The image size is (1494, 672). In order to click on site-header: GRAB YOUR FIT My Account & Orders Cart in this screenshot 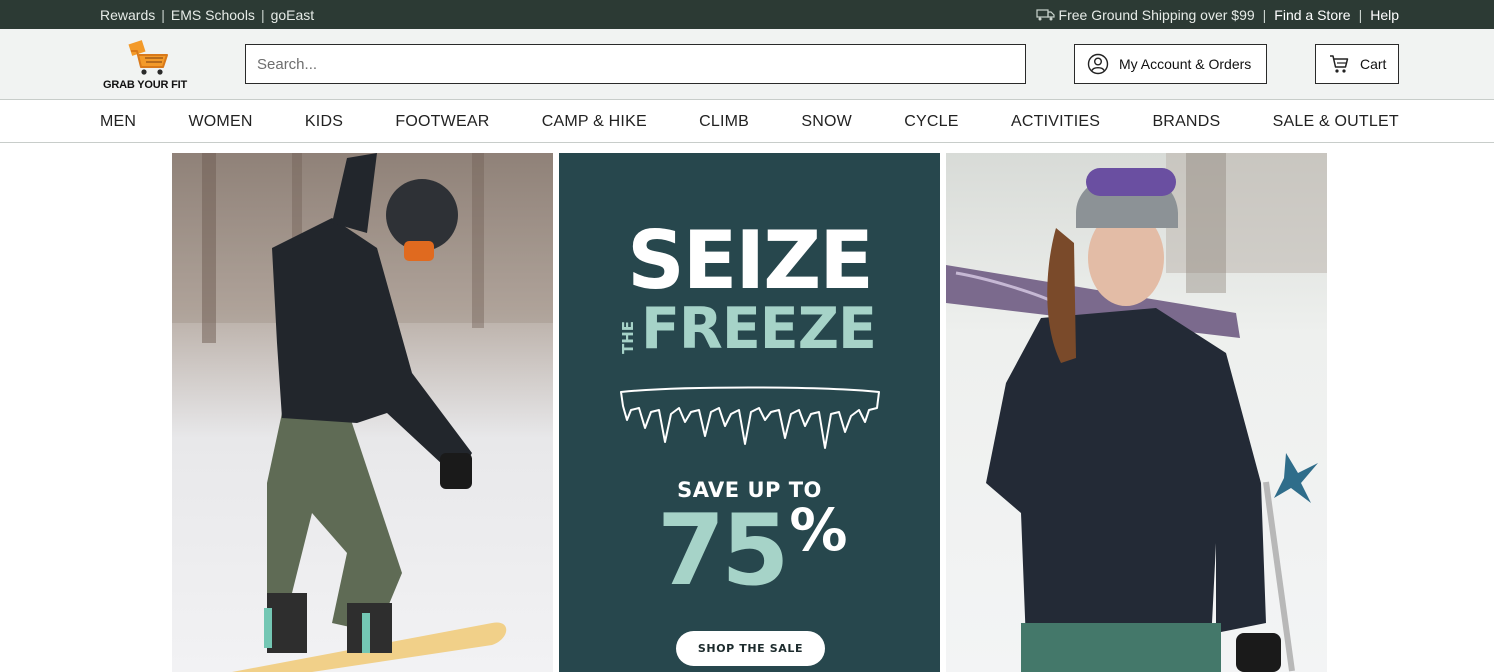, I will do `click(747, 64)`.